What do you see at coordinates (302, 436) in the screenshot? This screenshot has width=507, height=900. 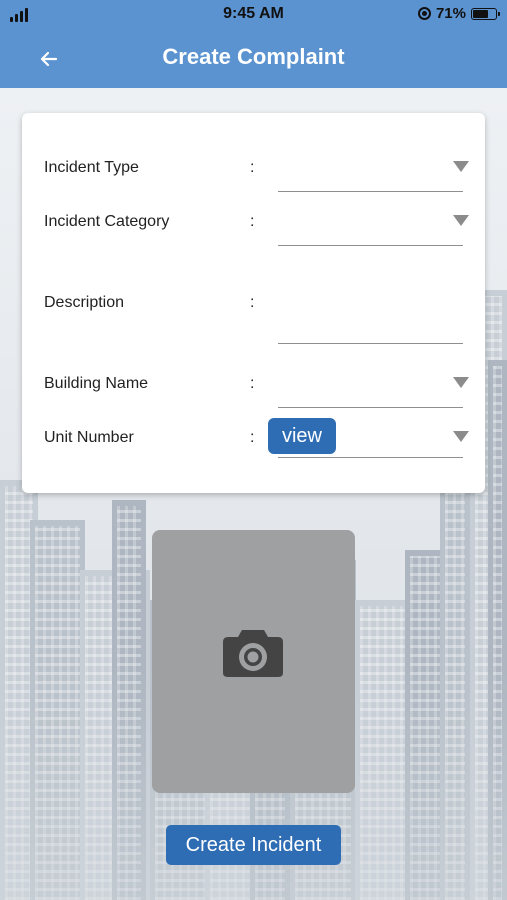 I see `view-button: view` at bounding box center [302, 436].